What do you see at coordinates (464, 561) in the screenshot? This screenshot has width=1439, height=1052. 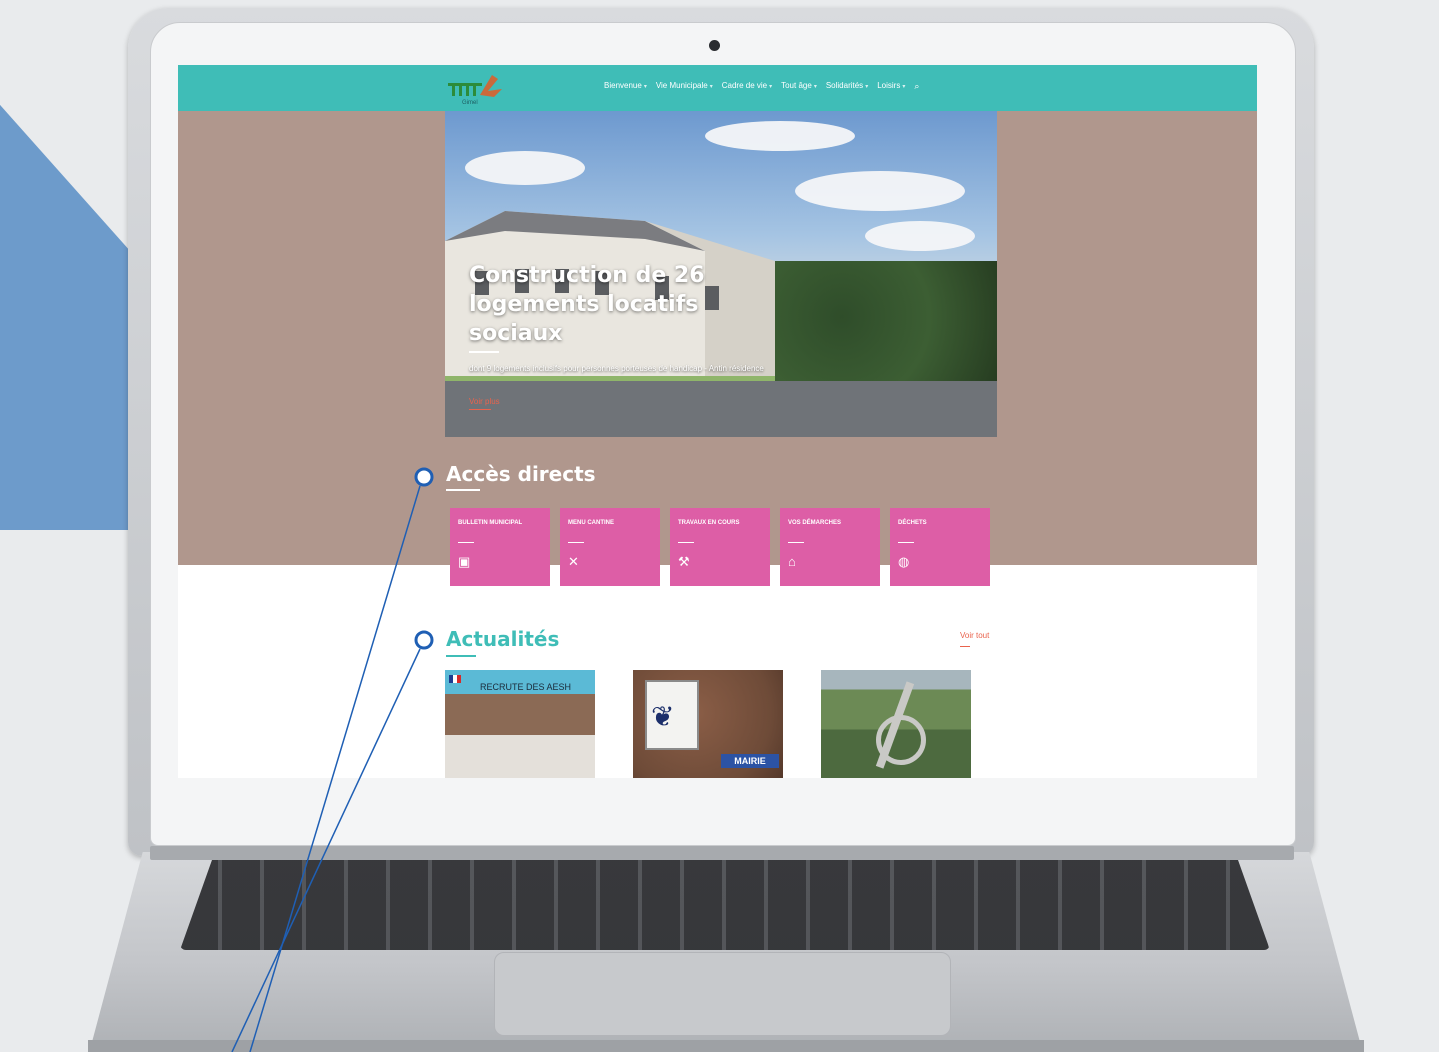 I see `book-icon: ▣` at bounding box center [464, 561].